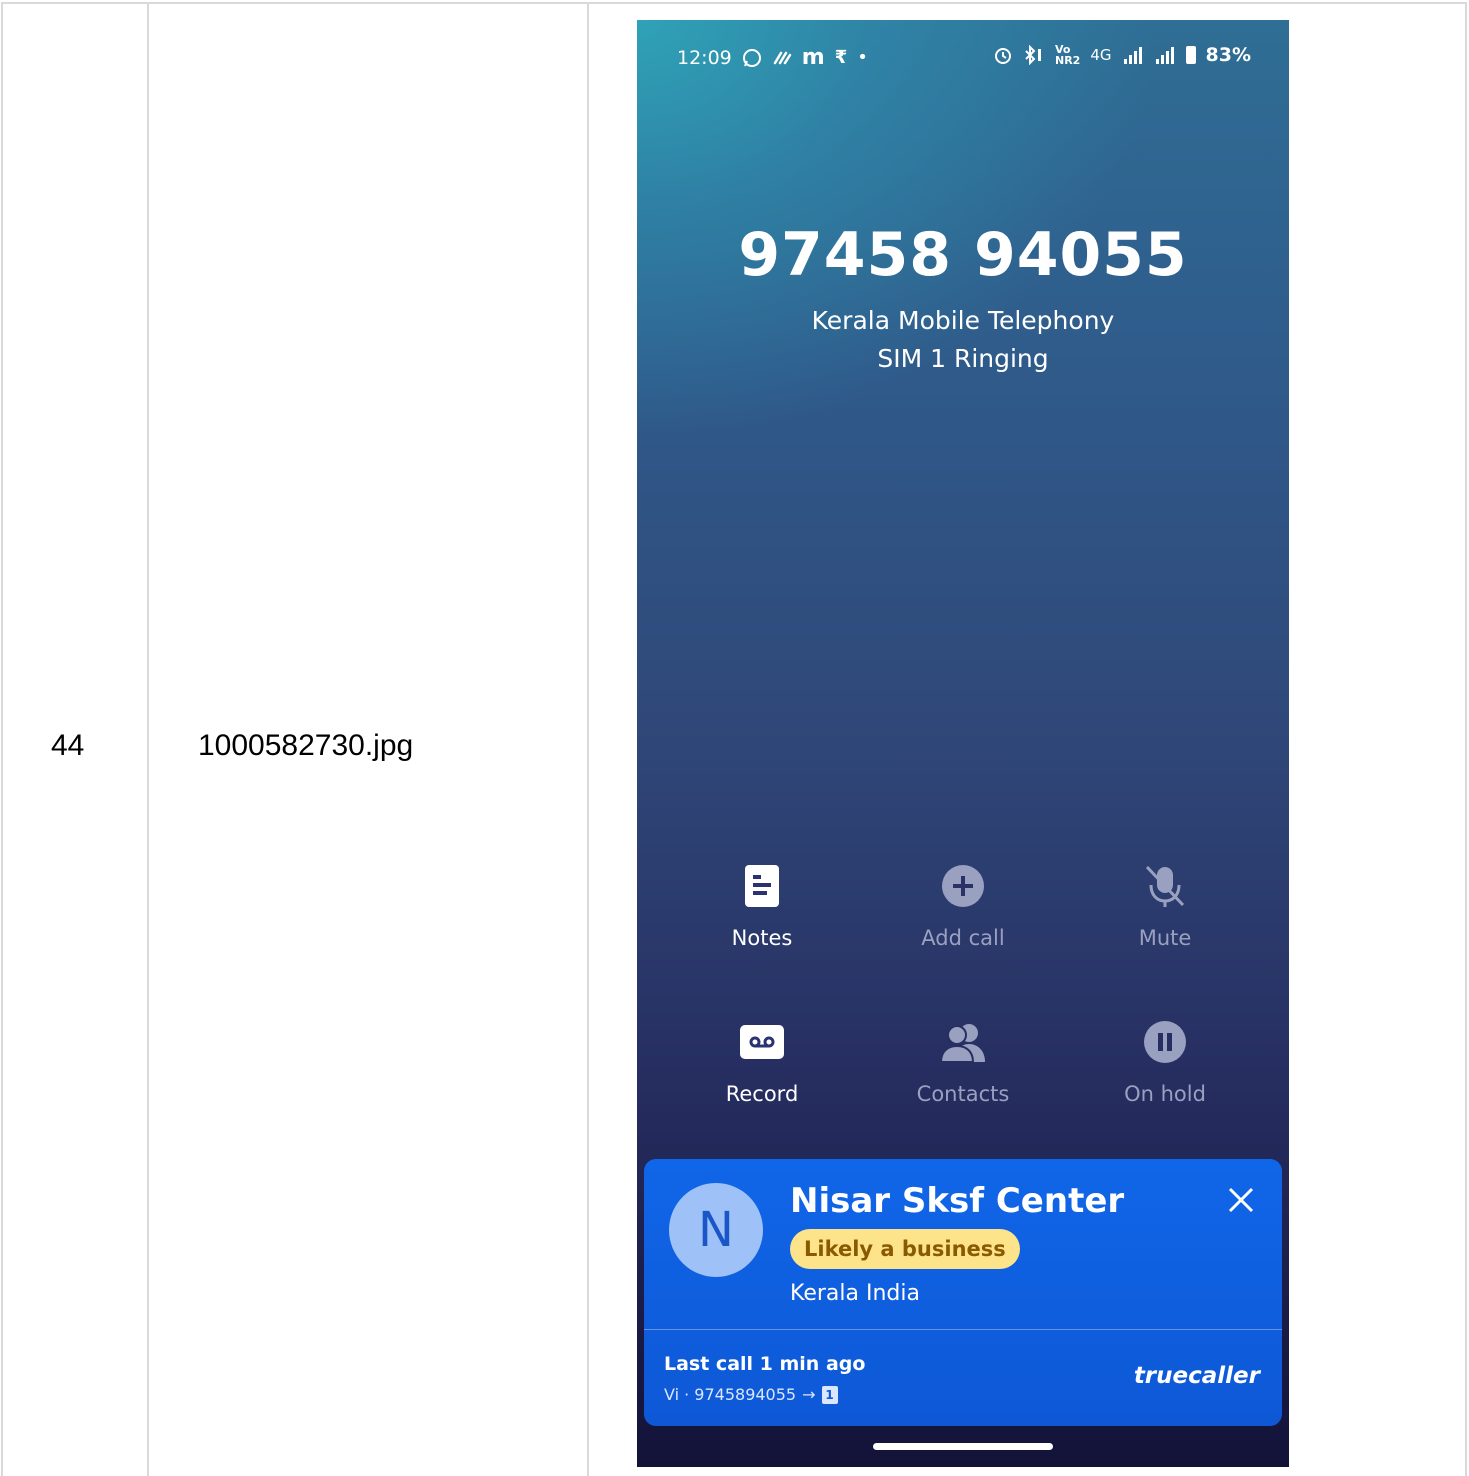  What do you see at coordinates (765, 1364) in the screenshot?
I see `last-call-text: Last call 1 min ago` at bounding box center [765, 1364].